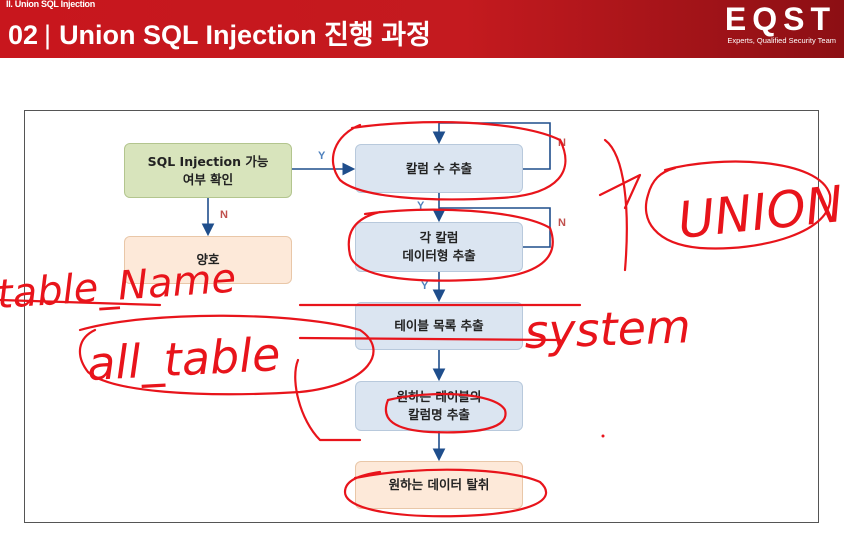 Image resolution: width=844 pixels, height=542 pixels. I want to click on circle-data-theft, so click(445, 493).